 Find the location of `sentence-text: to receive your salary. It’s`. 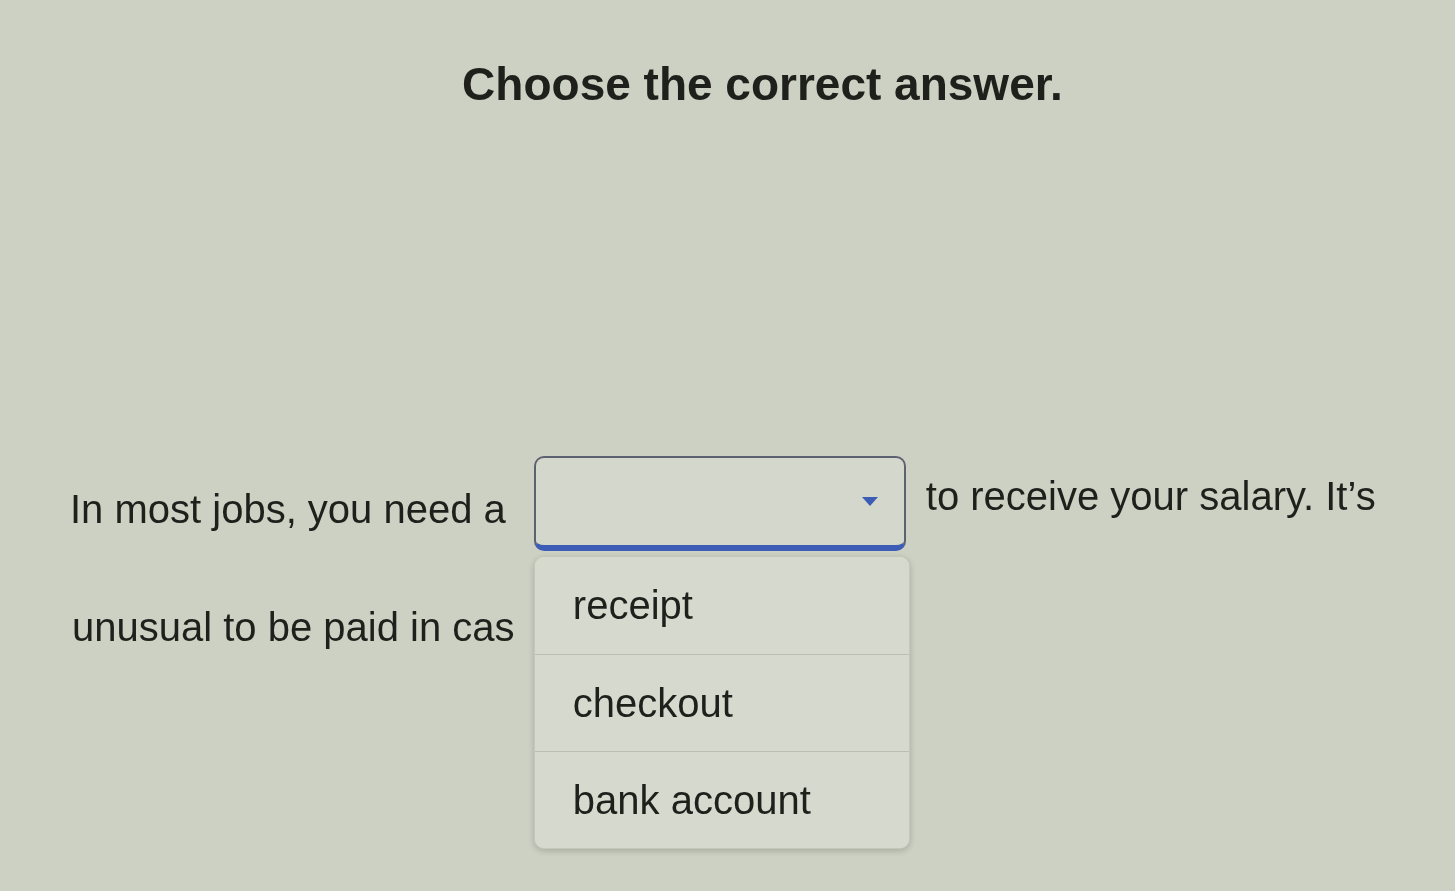

sentence-text: to receive your salary. It’s is located at coordinates (1150, 496).